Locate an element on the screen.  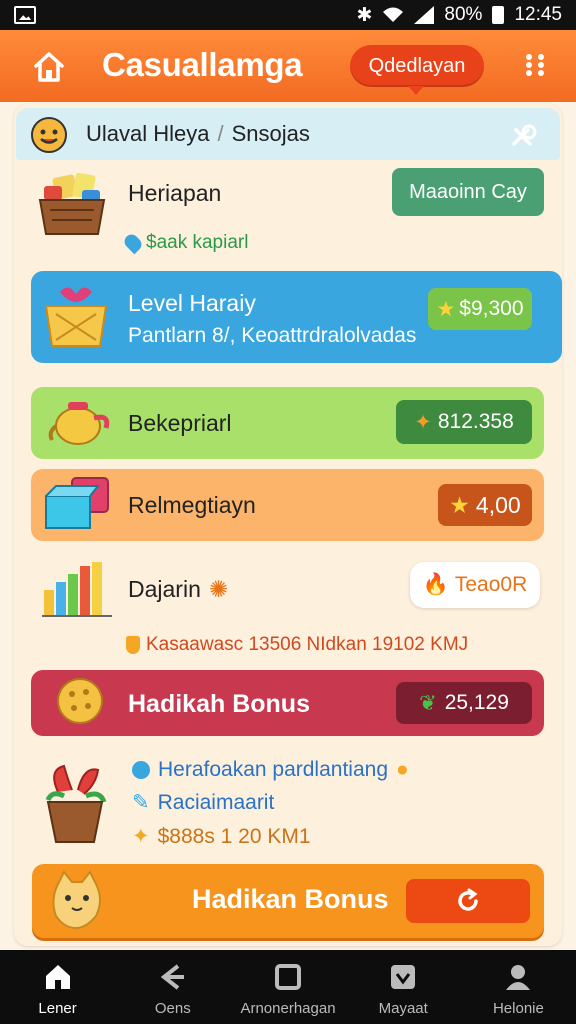
chat-icon is located at coordinates (141, 770).